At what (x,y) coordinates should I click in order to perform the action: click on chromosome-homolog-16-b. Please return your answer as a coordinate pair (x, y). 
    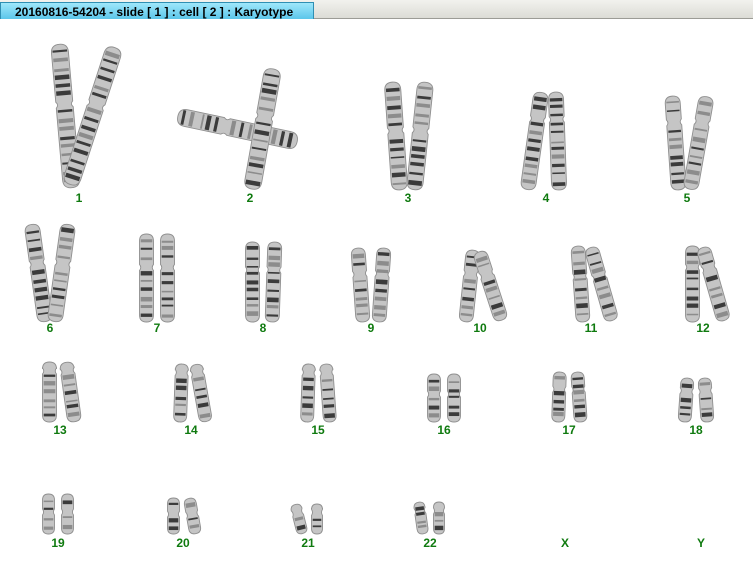
    Looking at the image, I should click on (454, 398).